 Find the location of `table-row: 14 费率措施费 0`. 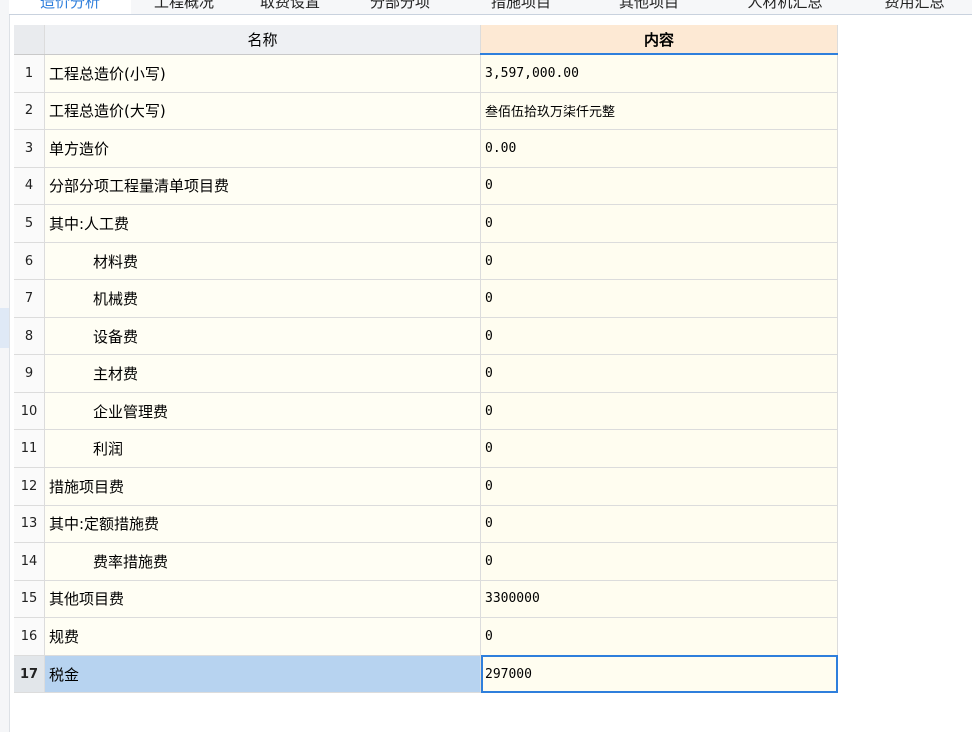

table-row: 14 费率措施费 0 is located at coordinates (426, 561).